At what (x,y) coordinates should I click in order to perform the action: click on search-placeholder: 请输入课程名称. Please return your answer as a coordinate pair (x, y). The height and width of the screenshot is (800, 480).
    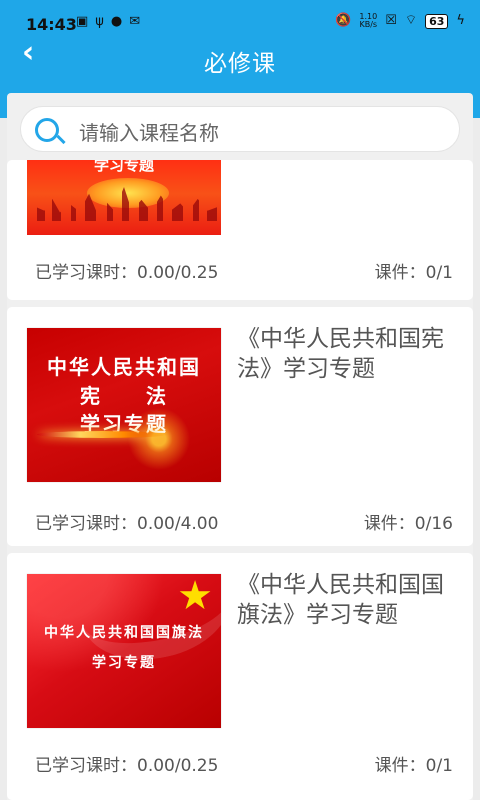
    Looking at the image, I should click on (149, 133).